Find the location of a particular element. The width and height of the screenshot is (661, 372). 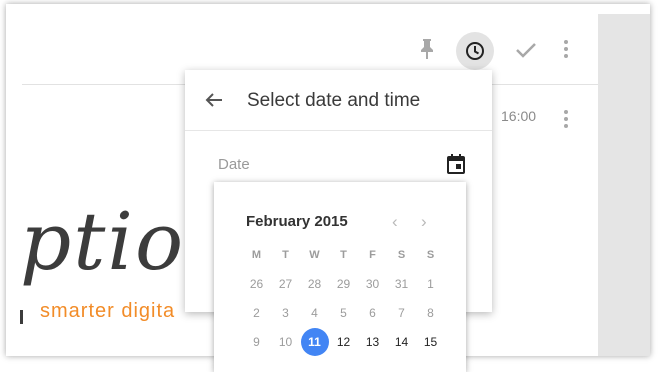

weekday-label: W is located at coordinates (314, 254).